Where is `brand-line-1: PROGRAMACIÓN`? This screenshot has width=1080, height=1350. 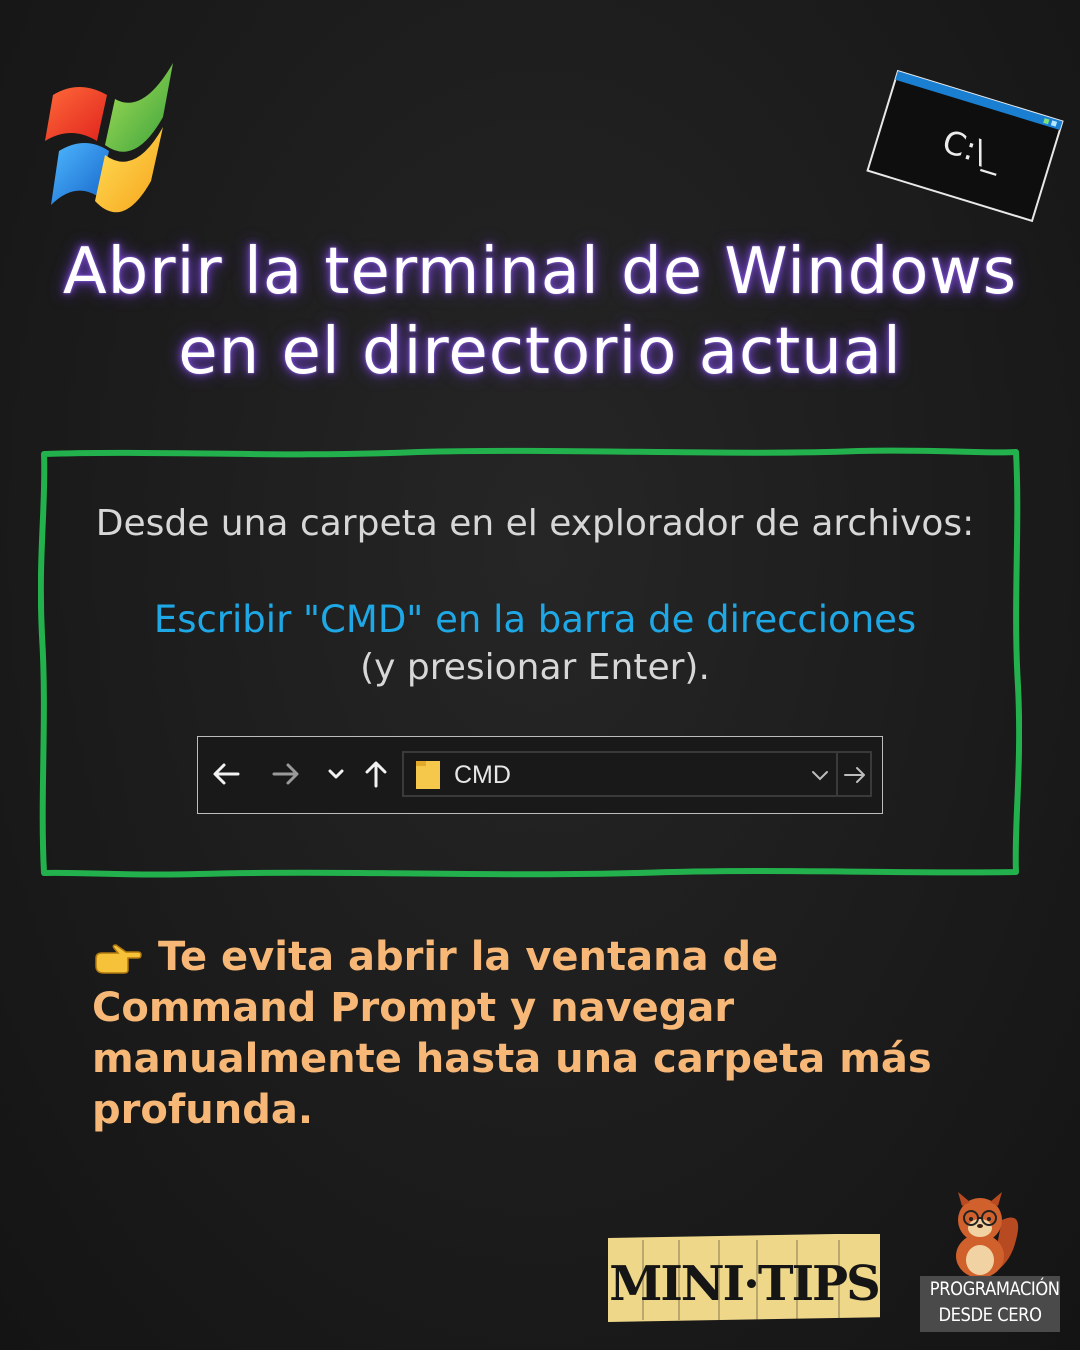
brand-line-1: PROGRAMACIÓN is located at coordinates (994, 1289).